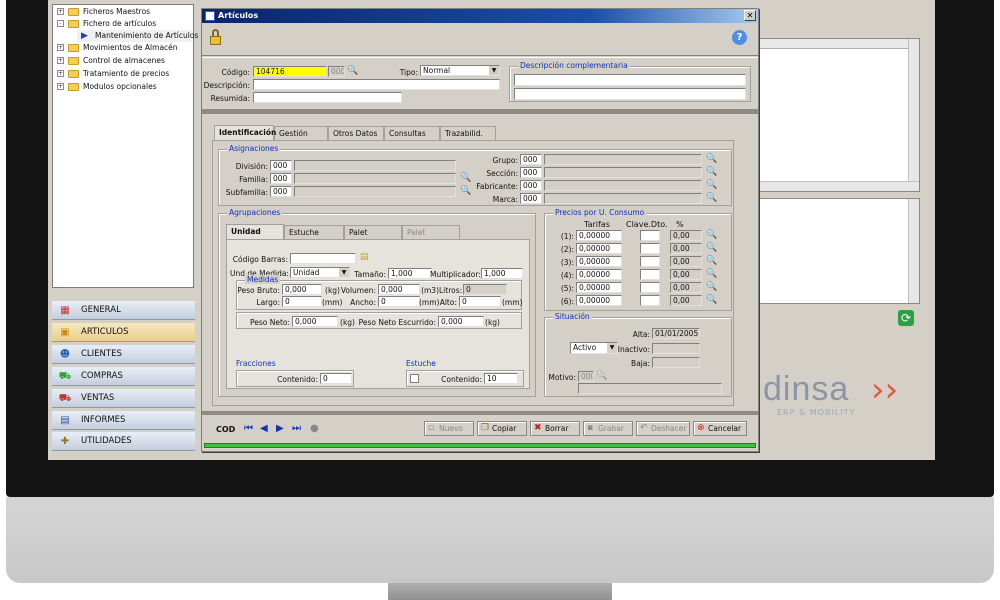 Image resolution: width=1000 pixels, height=600 pixels. I want to click on subtab-palet: Palet, so click(373, 232).